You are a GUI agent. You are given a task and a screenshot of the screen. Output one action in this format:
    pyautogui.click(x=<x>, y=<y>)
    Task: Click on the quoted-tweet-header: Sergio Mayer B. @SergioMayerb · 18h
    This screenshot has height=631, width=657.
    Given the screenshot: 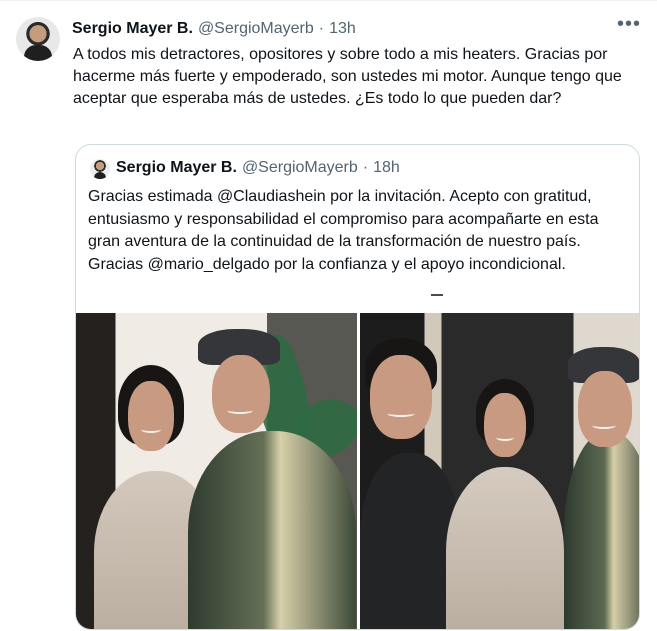 What is the action you would take?
    pyautogui.click(x=258, y=168)
    